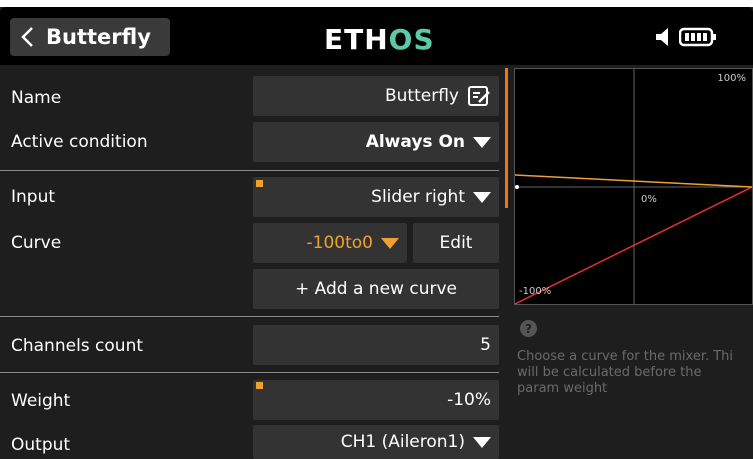 The height and width of the screenshot is (459, 753). Describe the element at coordinates (697, 37) in the screenshot. I see `battery-icon` at that location.